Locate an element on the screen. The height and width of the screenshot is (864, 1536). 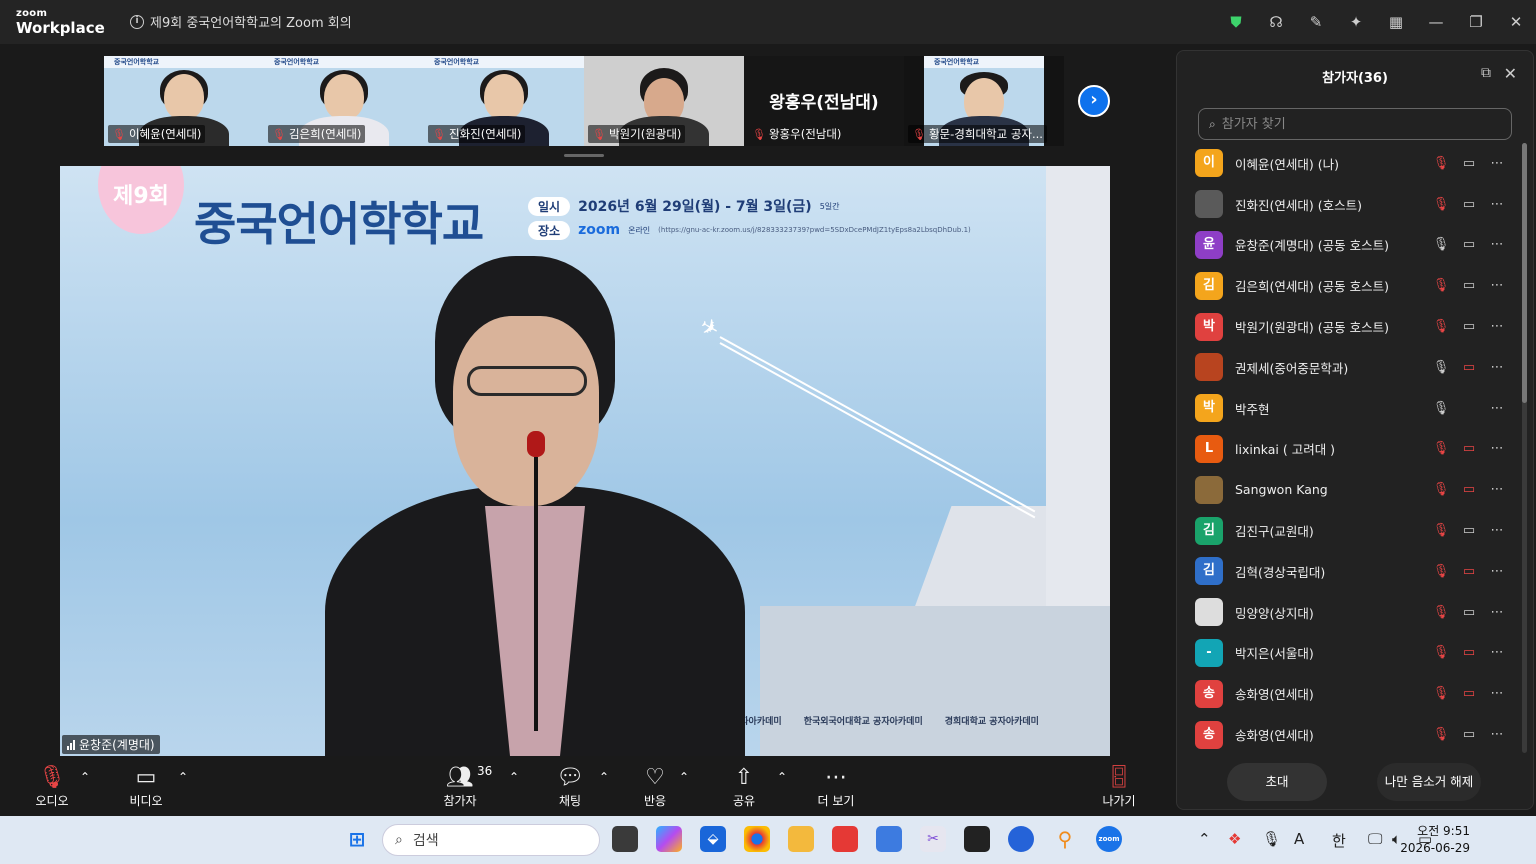
notepad-icon is located at coordinates (889, 839).